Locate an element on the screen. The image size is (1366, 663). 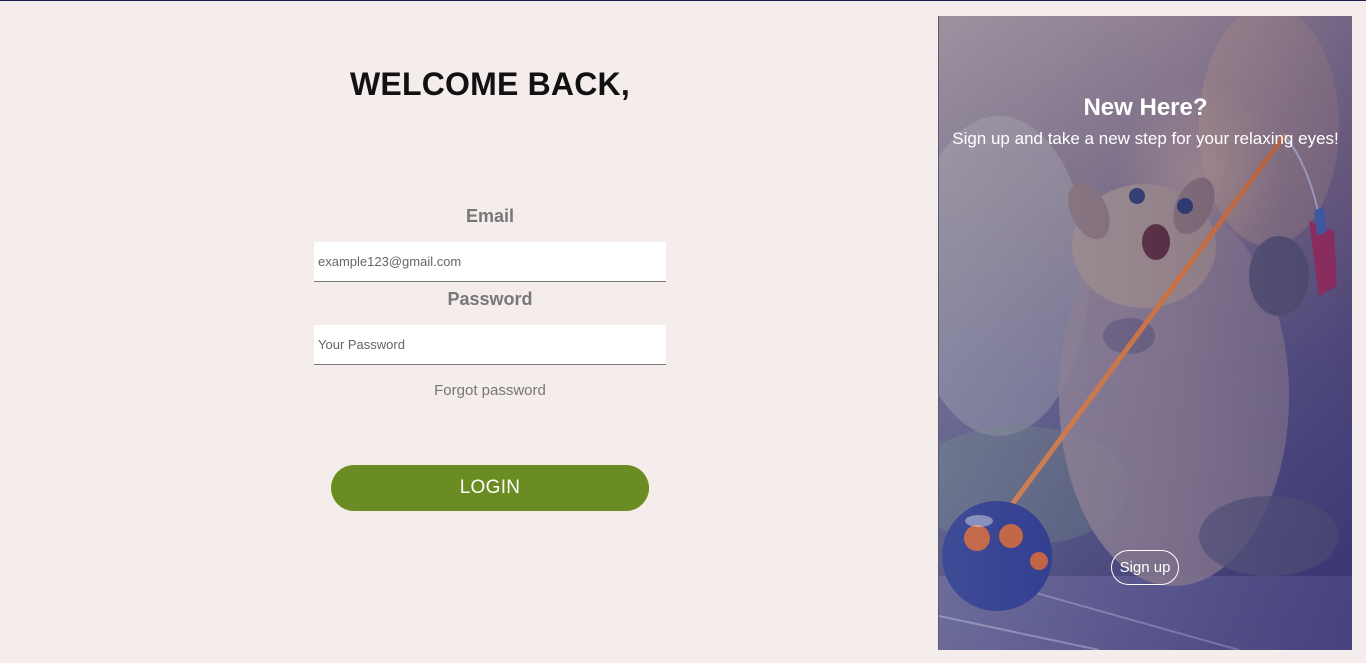
signup-title: New Here? is located at coordinates (1145, 107).